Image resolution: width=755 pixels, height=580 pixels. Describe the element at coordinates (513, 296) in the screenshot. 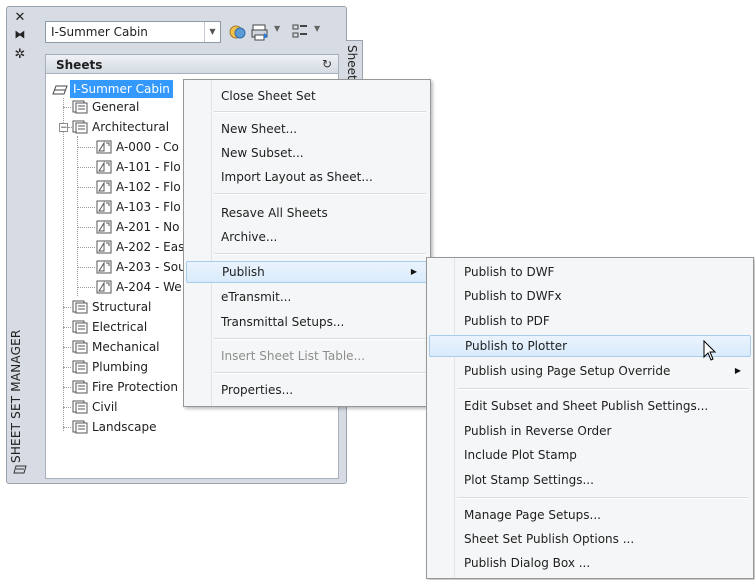

I see `menu-item-label: Publish to DWFx` at that location.